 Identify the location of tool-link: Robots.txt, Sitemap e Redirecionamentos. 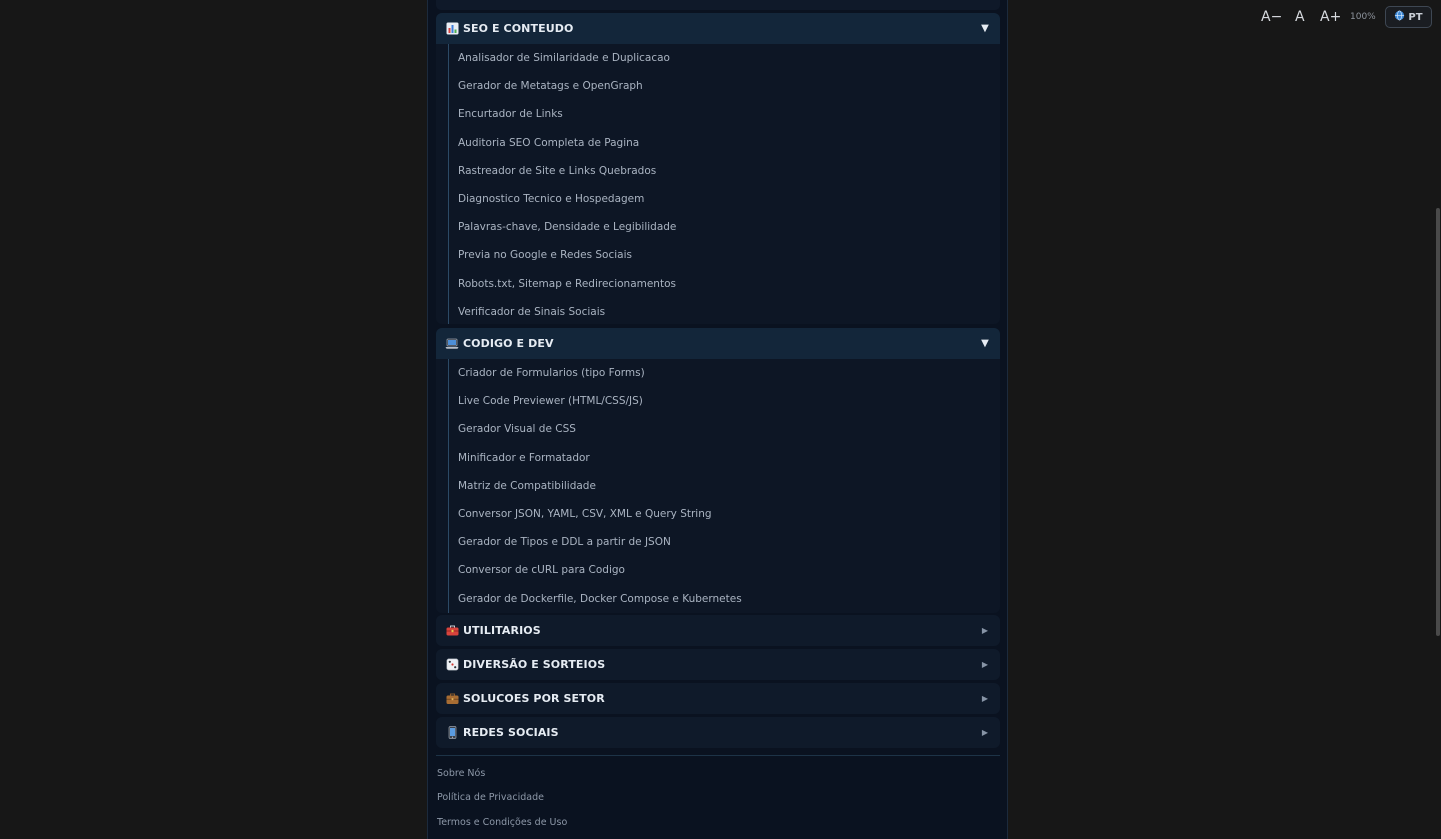
(729, 284).